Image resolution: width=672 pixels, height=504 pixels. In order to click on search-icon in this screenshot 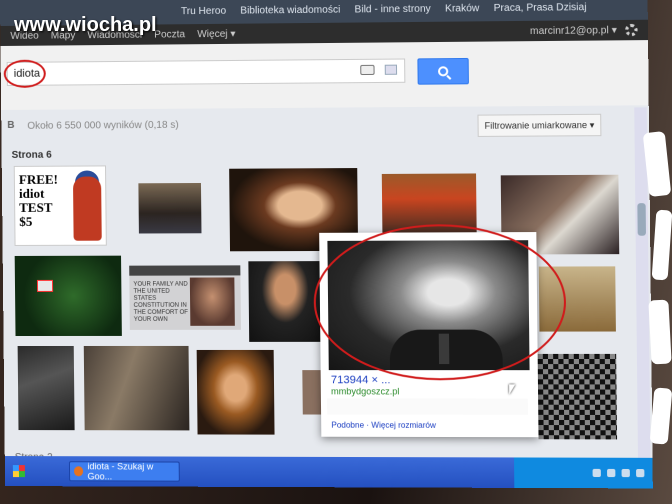, I will do `click(443, 71)`.